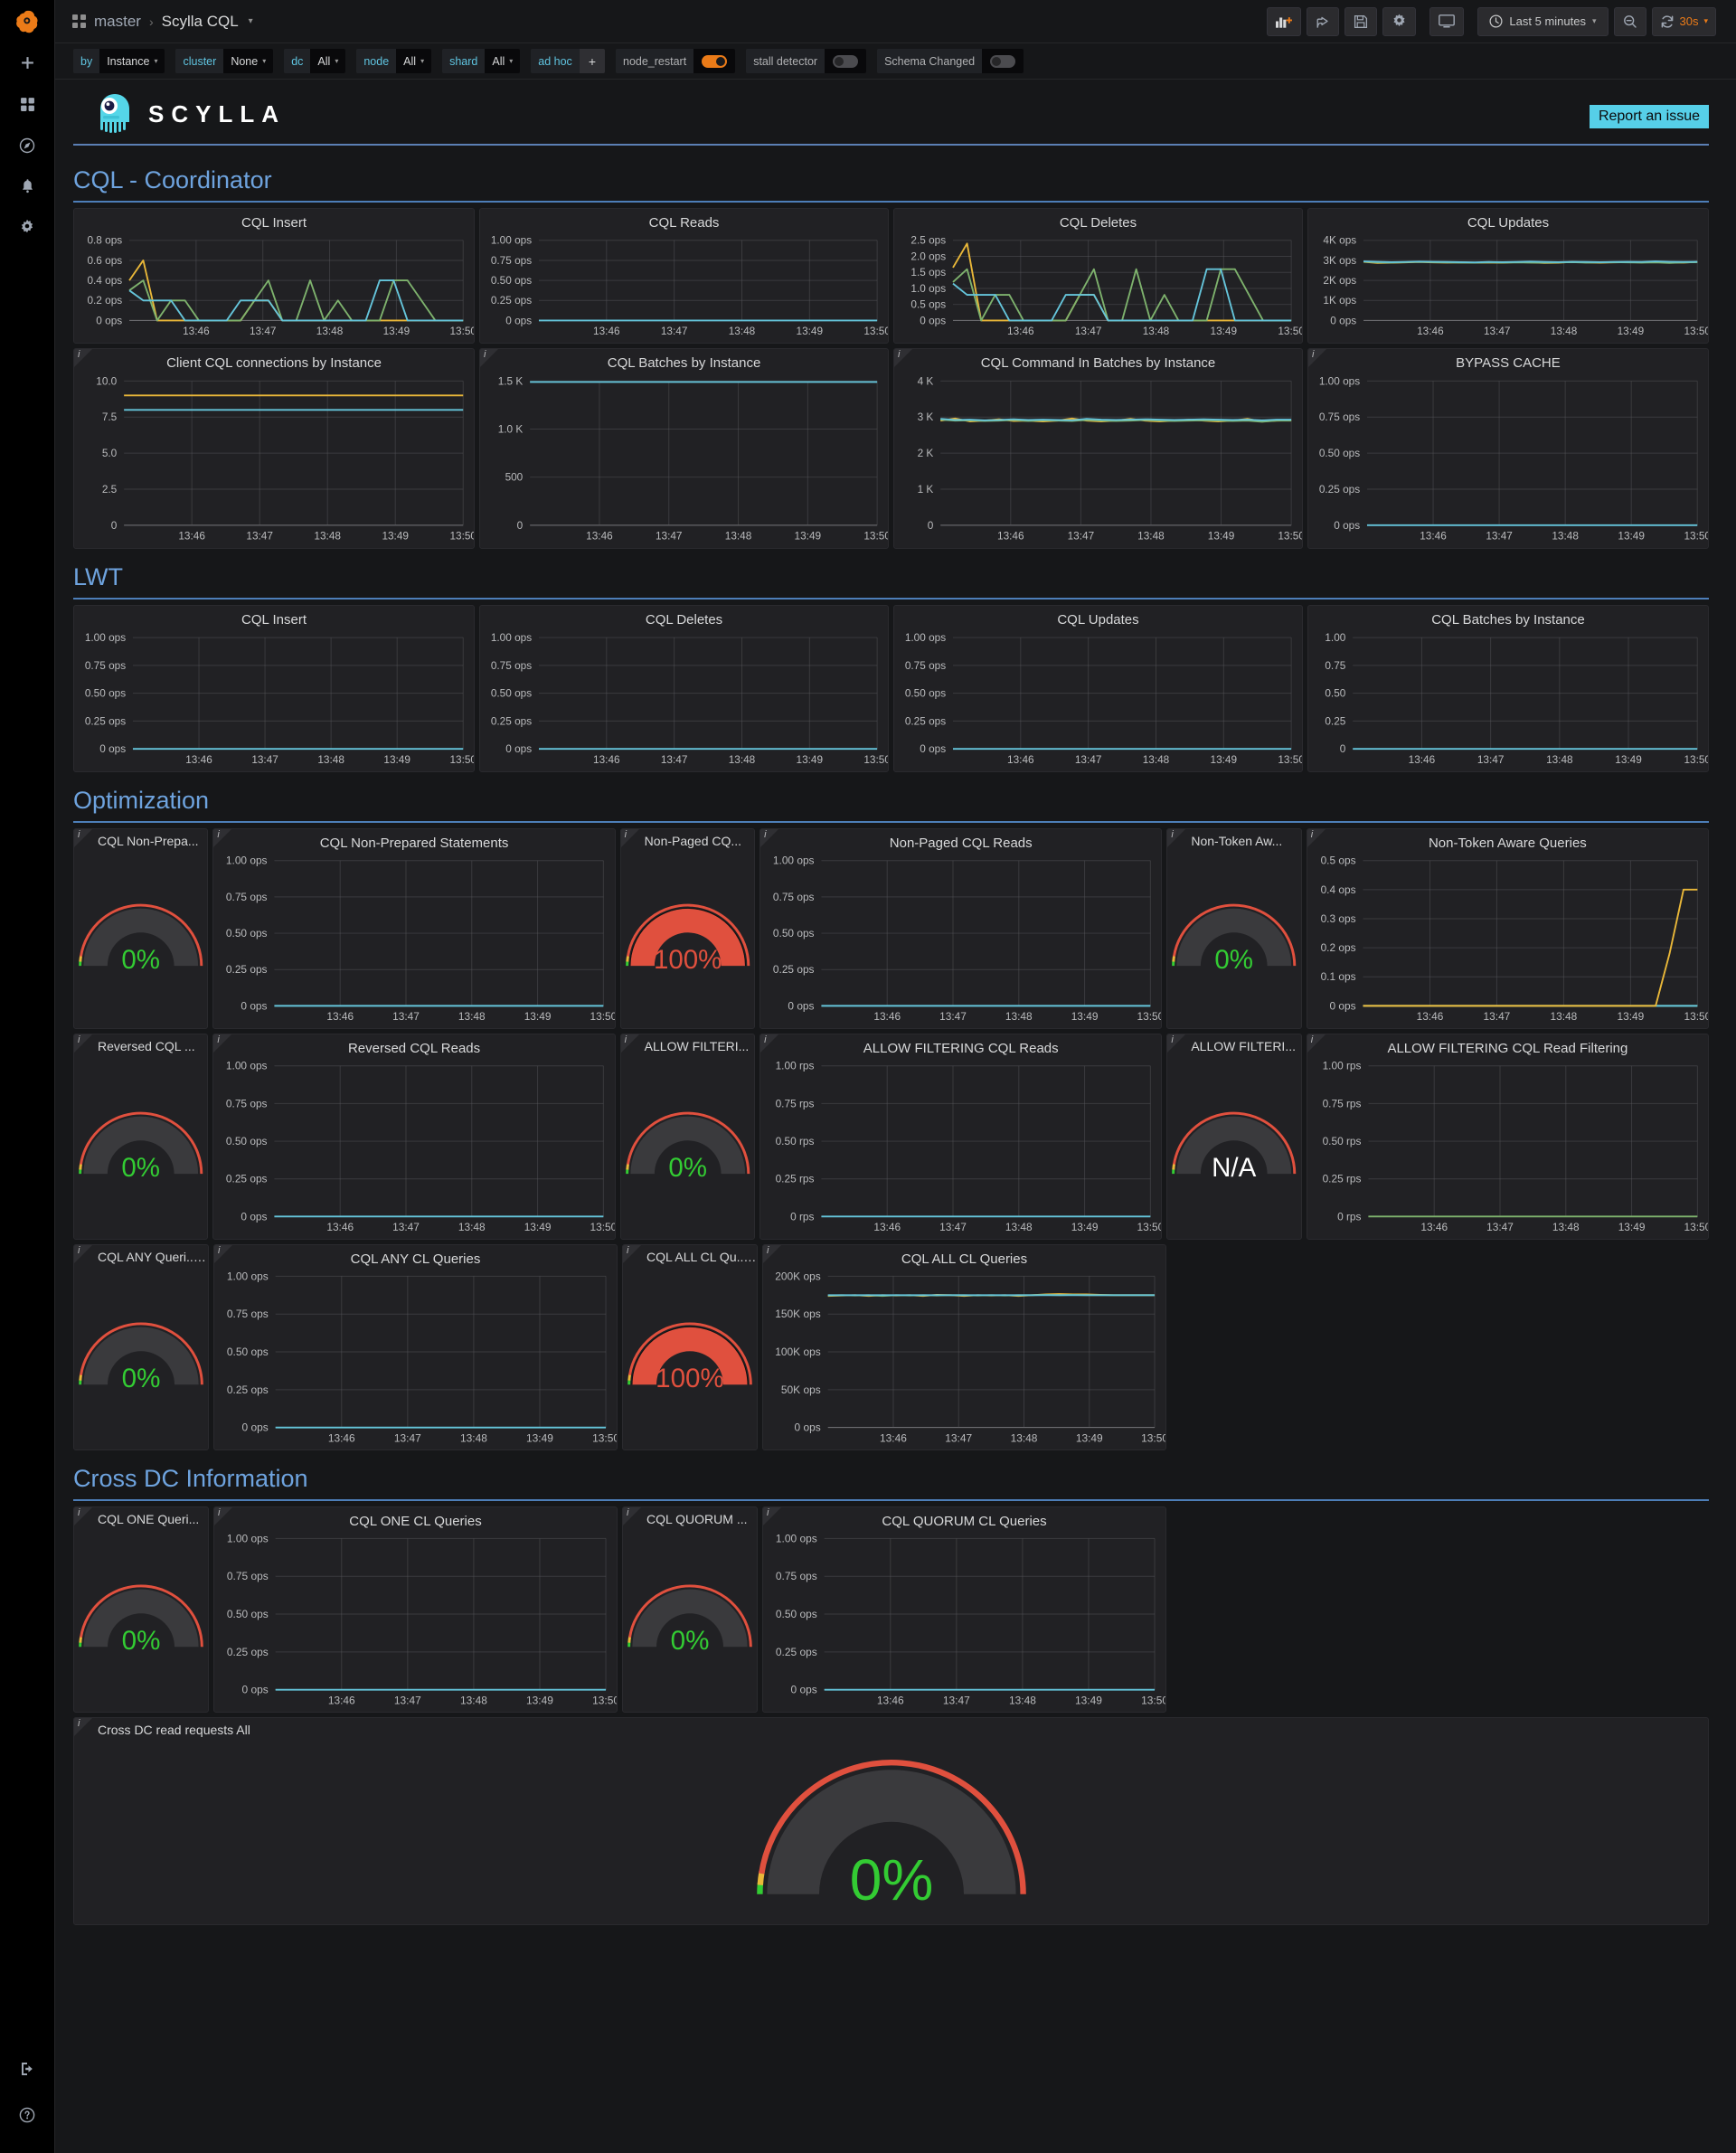 The width and height of the screenshot is (1736, 2153). What do you see at coordinates (592, 61) in the screenshot?
I see `add-adhoc-filter-icon: +` at bounding box center [592, 61].